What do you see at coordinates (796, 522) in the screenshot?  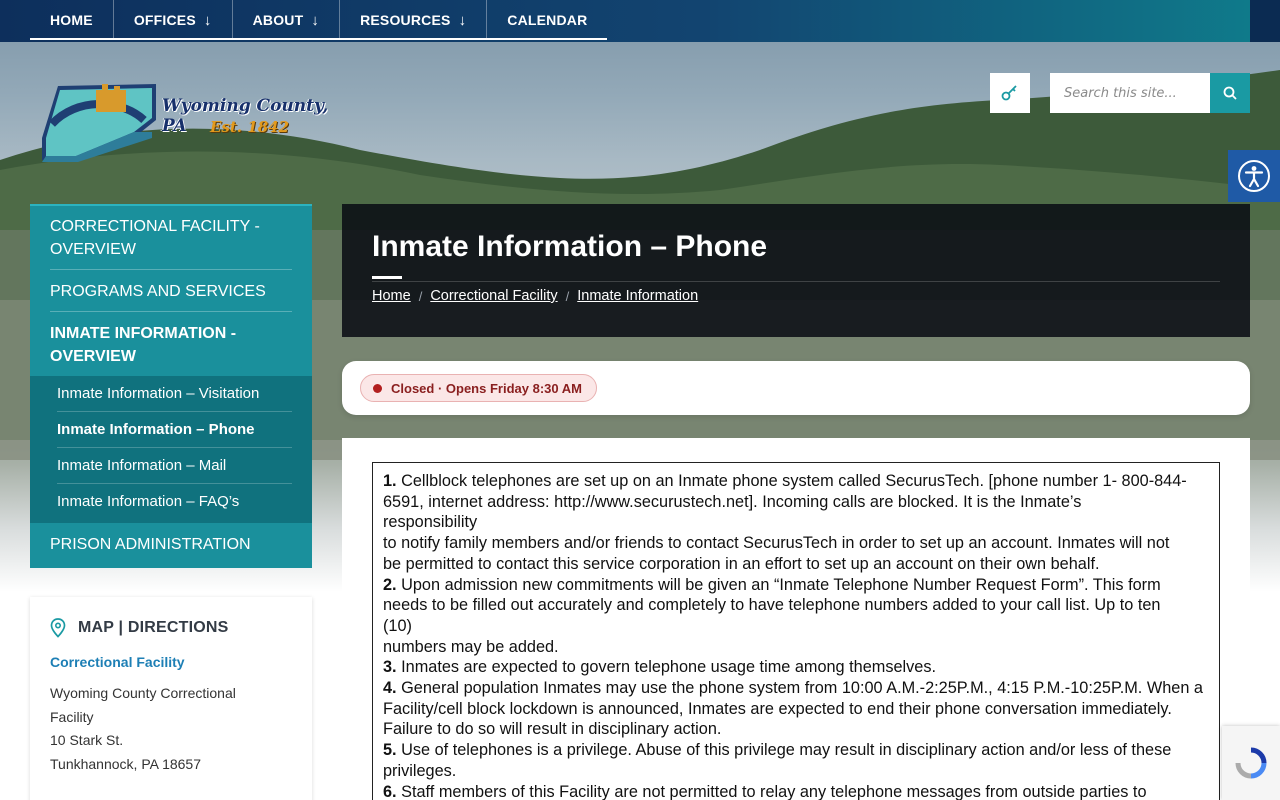 I see `rule-line: responsibility` at bounding box center [796, 522].